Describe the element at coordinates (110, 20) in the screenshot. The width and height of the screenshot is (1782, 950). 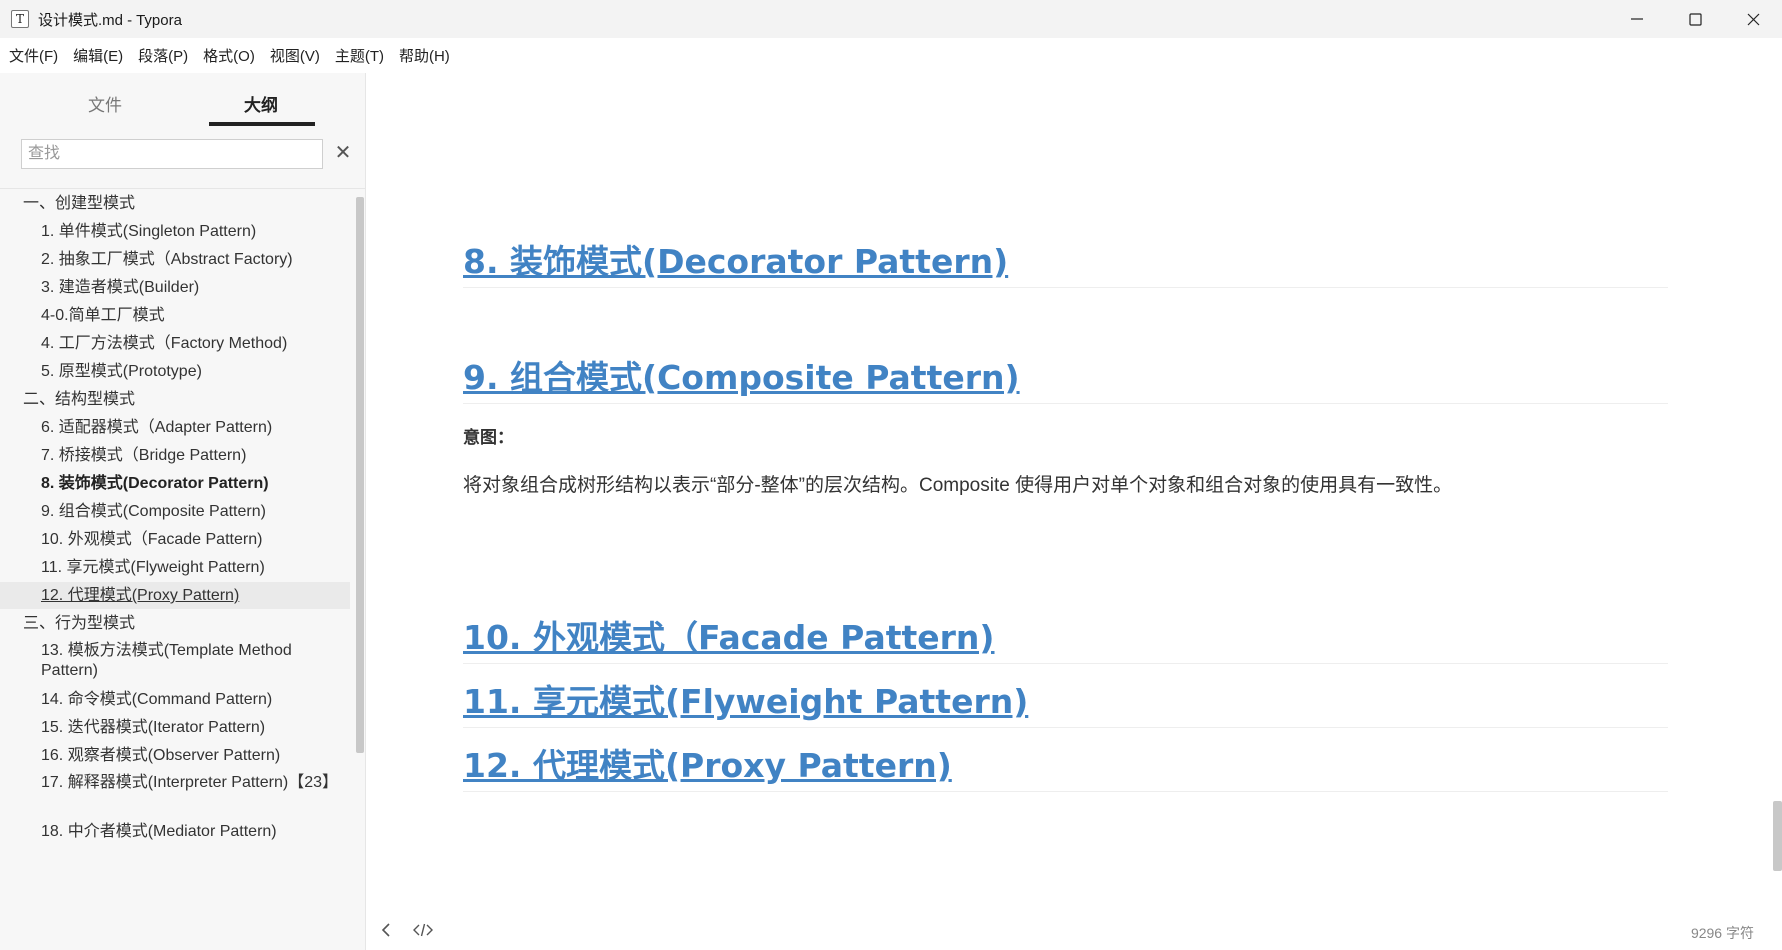
I see `window-title: 设计模式.md - Typora` at that location.